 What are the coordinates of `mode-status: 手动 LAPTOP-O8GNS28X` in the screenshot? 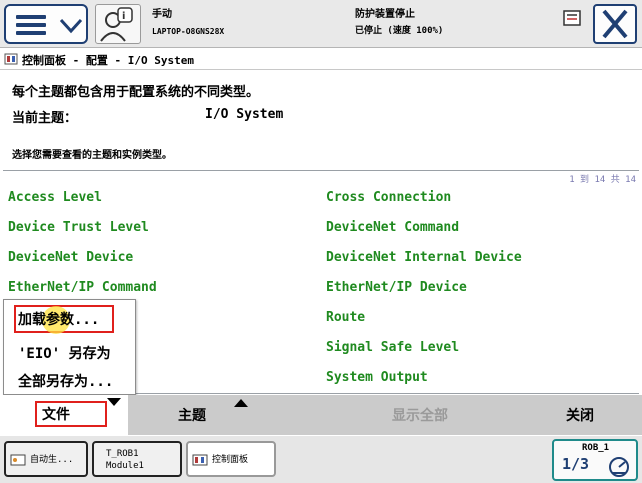 It's located at (188, 23).